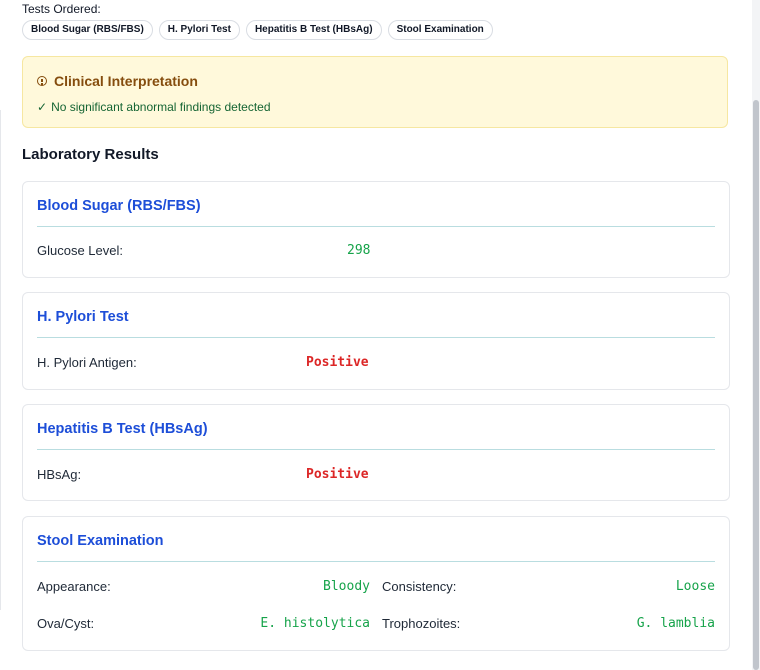 Image resolution: width=760 pixels, height=670 pixels. Describe the element at coordinates (315, 623) in the screenshot. I see `ova-cyst-value: E. histolytica` at that location.